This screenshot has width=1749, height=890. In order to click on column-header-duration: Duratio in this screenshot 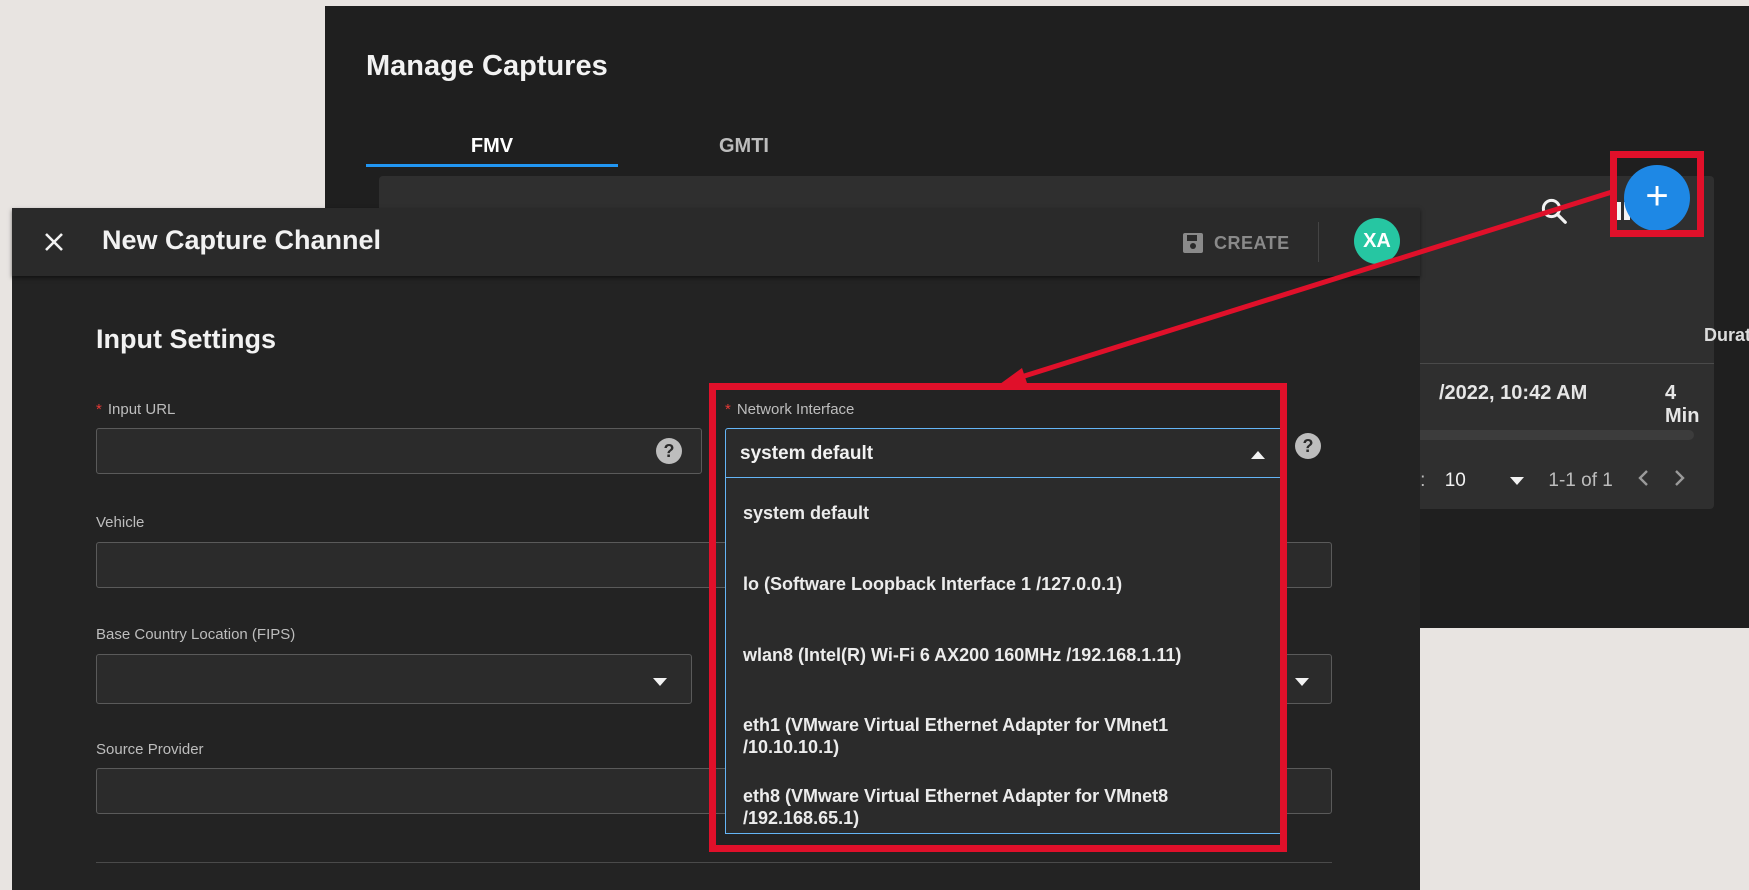, I will do `click(1726, 335)`.